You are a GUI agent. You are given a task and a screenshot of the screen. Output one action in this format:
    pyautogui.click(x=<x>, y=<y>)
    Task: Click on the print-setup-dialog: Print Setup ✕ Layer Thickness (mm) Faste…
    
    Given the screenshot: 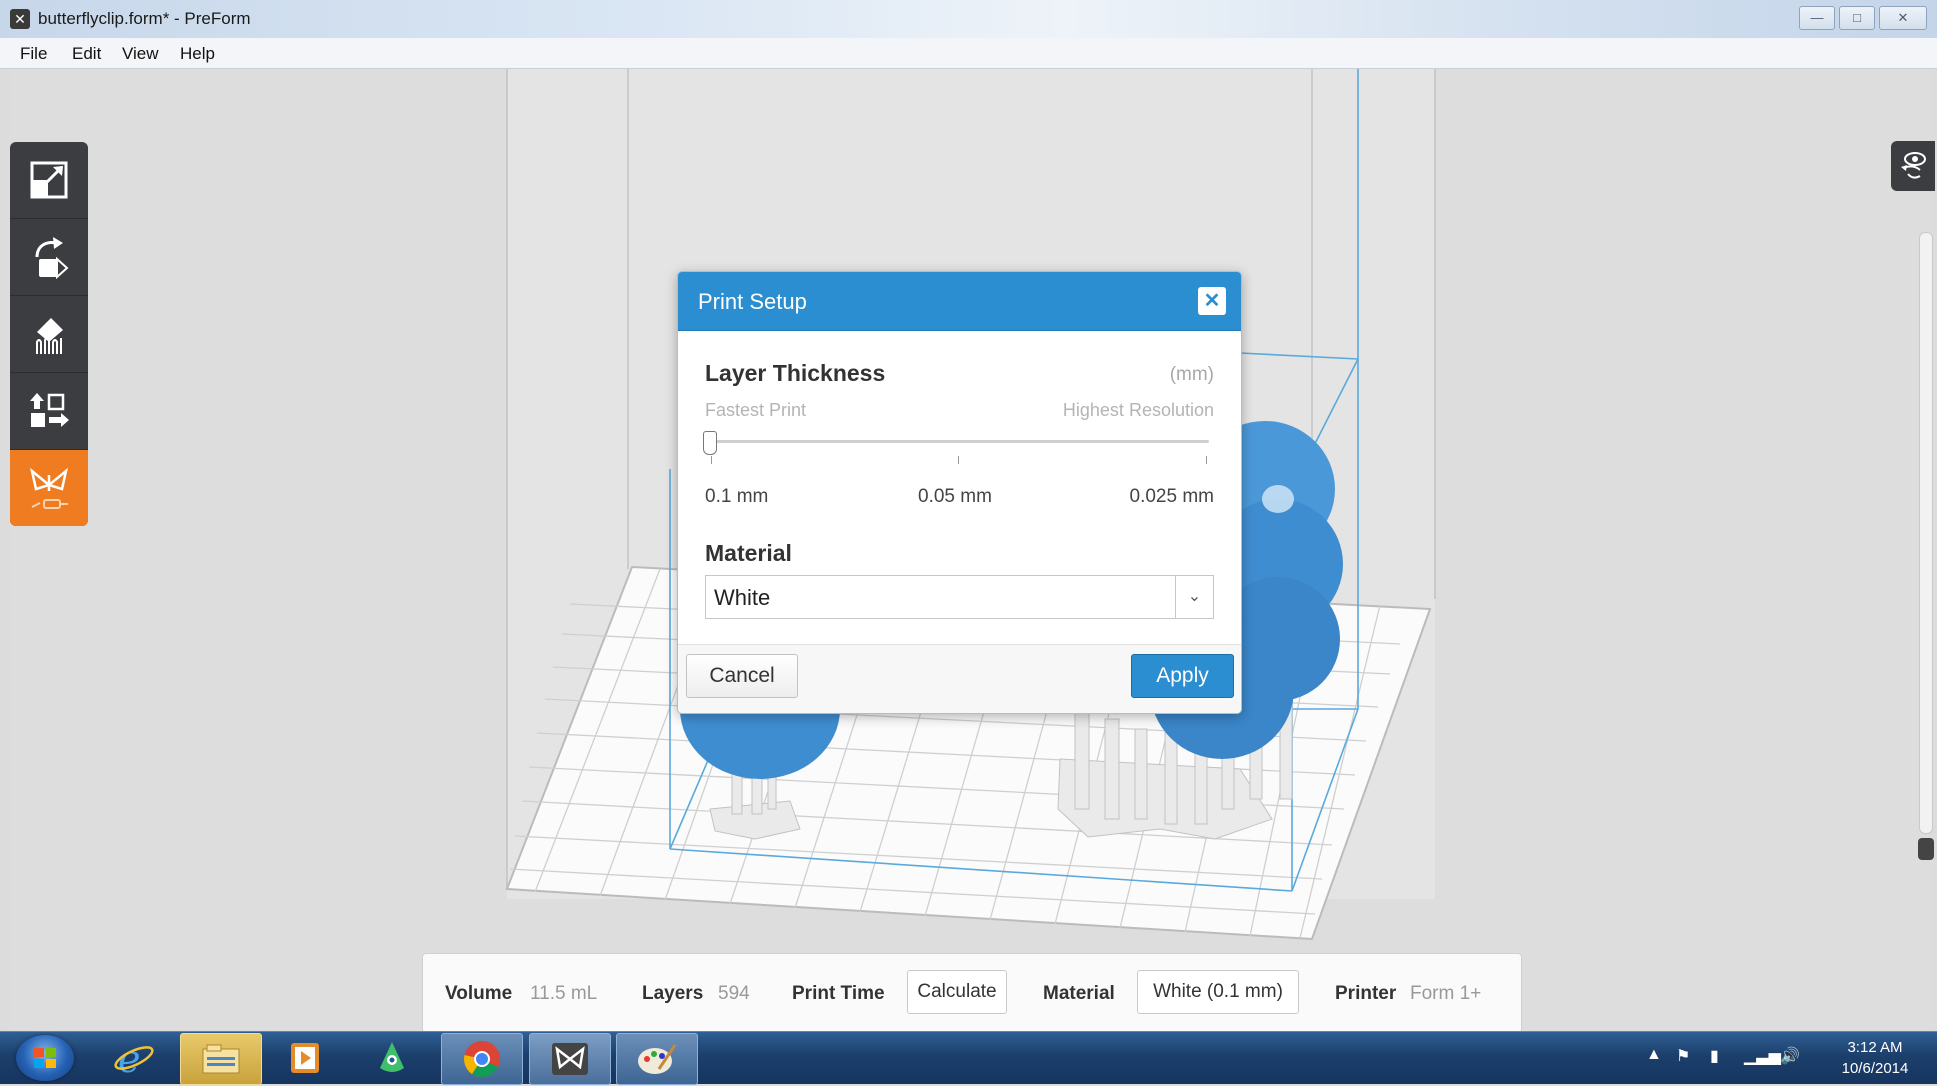 What is the action you would take?
    pyautogui.click(x=959, y=492)
    